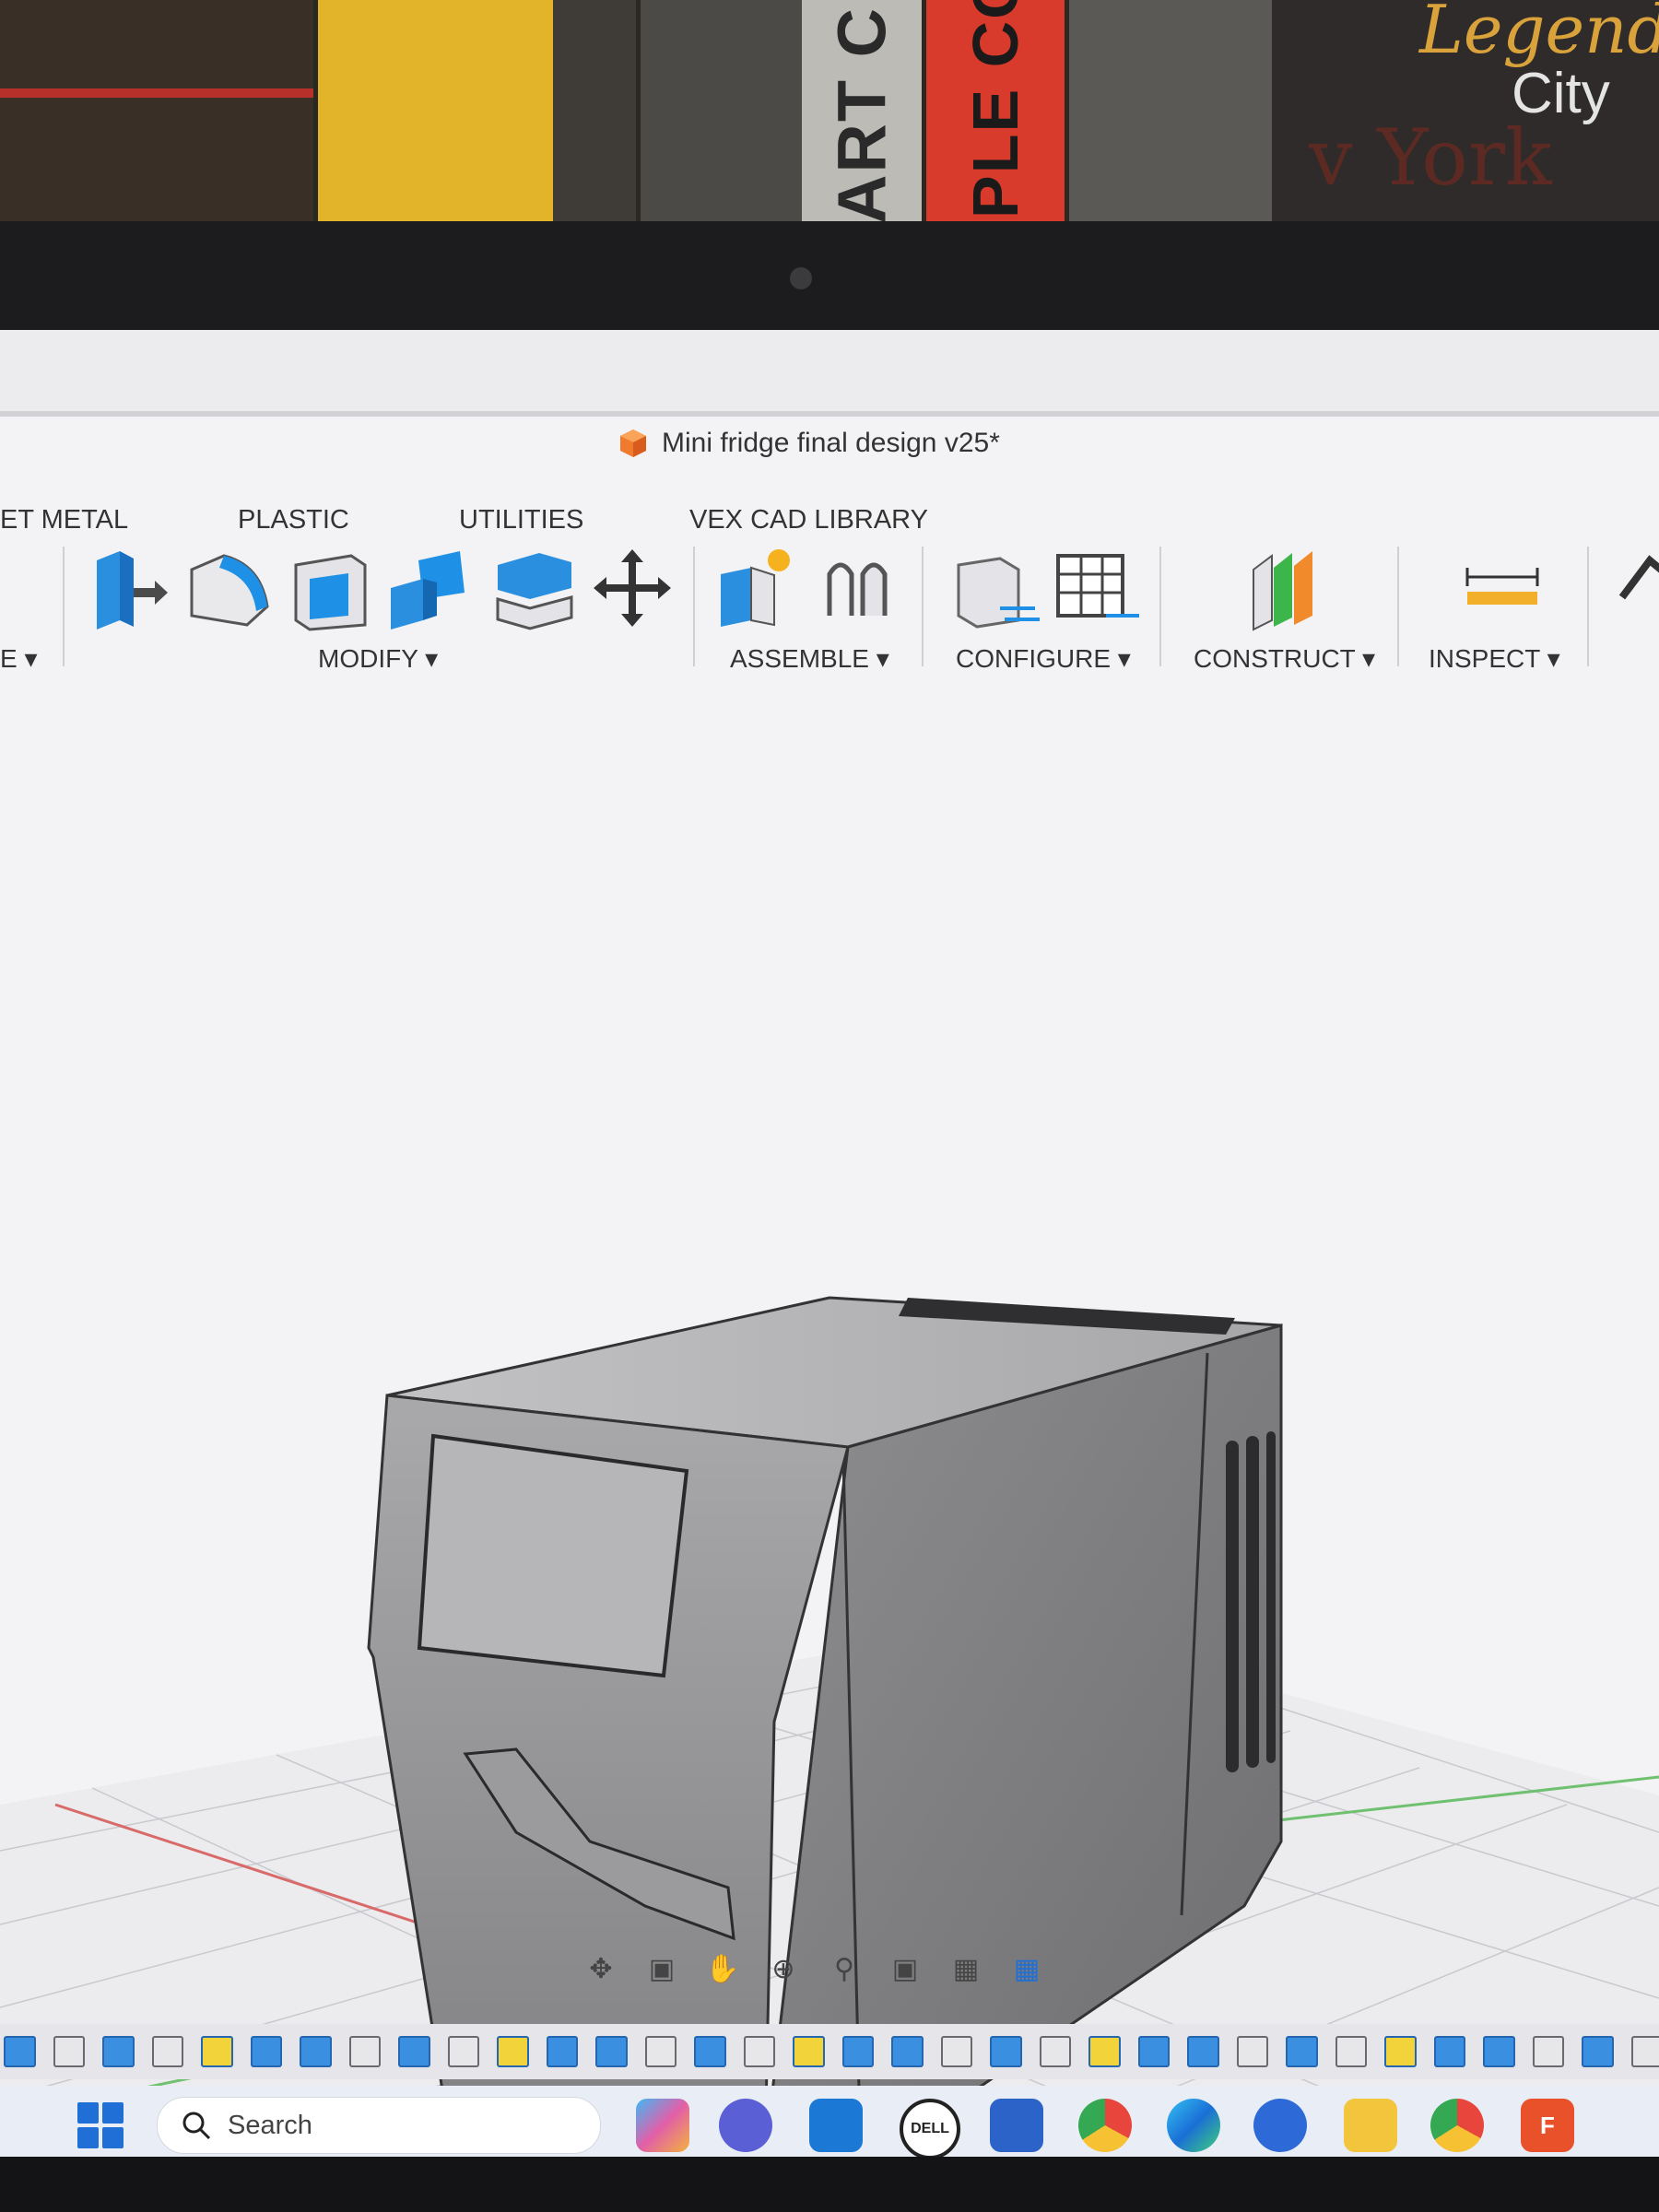 This screenshot has width=1659, height=2212. Describe the element at coordinates (1280, 2125) in the screenshot. I see `teams-icon` at that location.